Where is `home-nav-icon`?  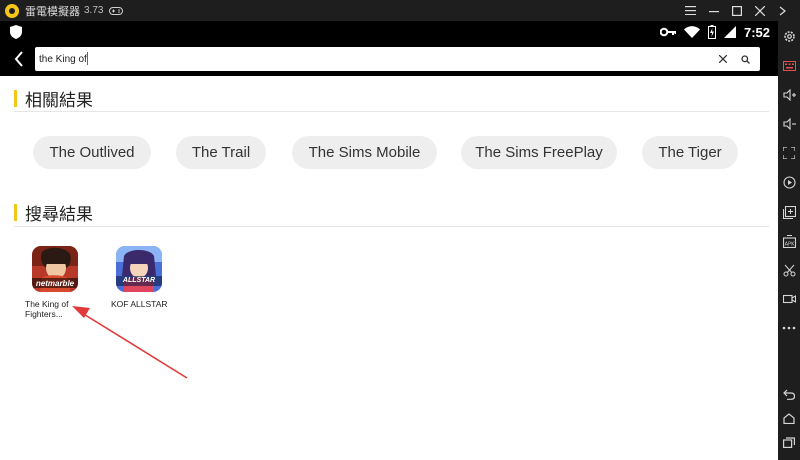 home-nav-icon is located at coordinates (789, 418).